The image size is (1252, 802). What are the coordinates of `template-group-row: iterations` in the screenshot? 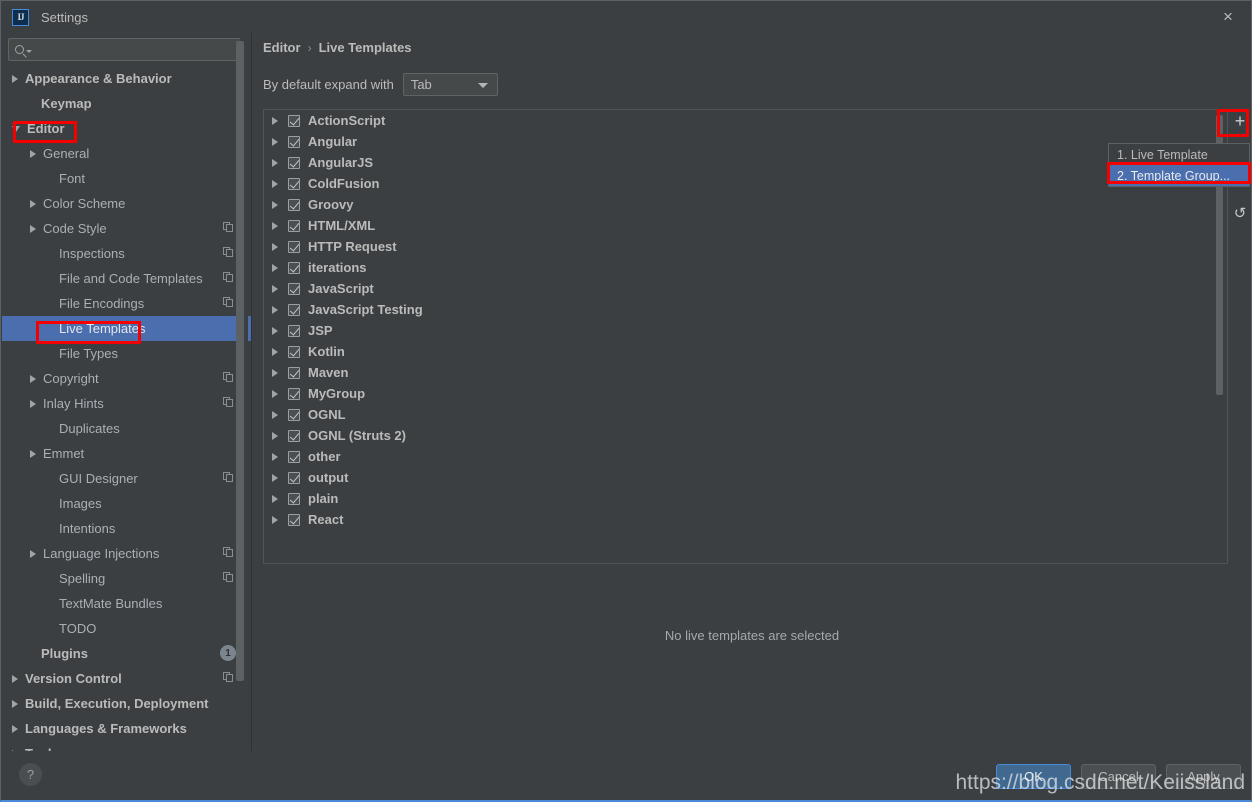 It's located at (737, 267).